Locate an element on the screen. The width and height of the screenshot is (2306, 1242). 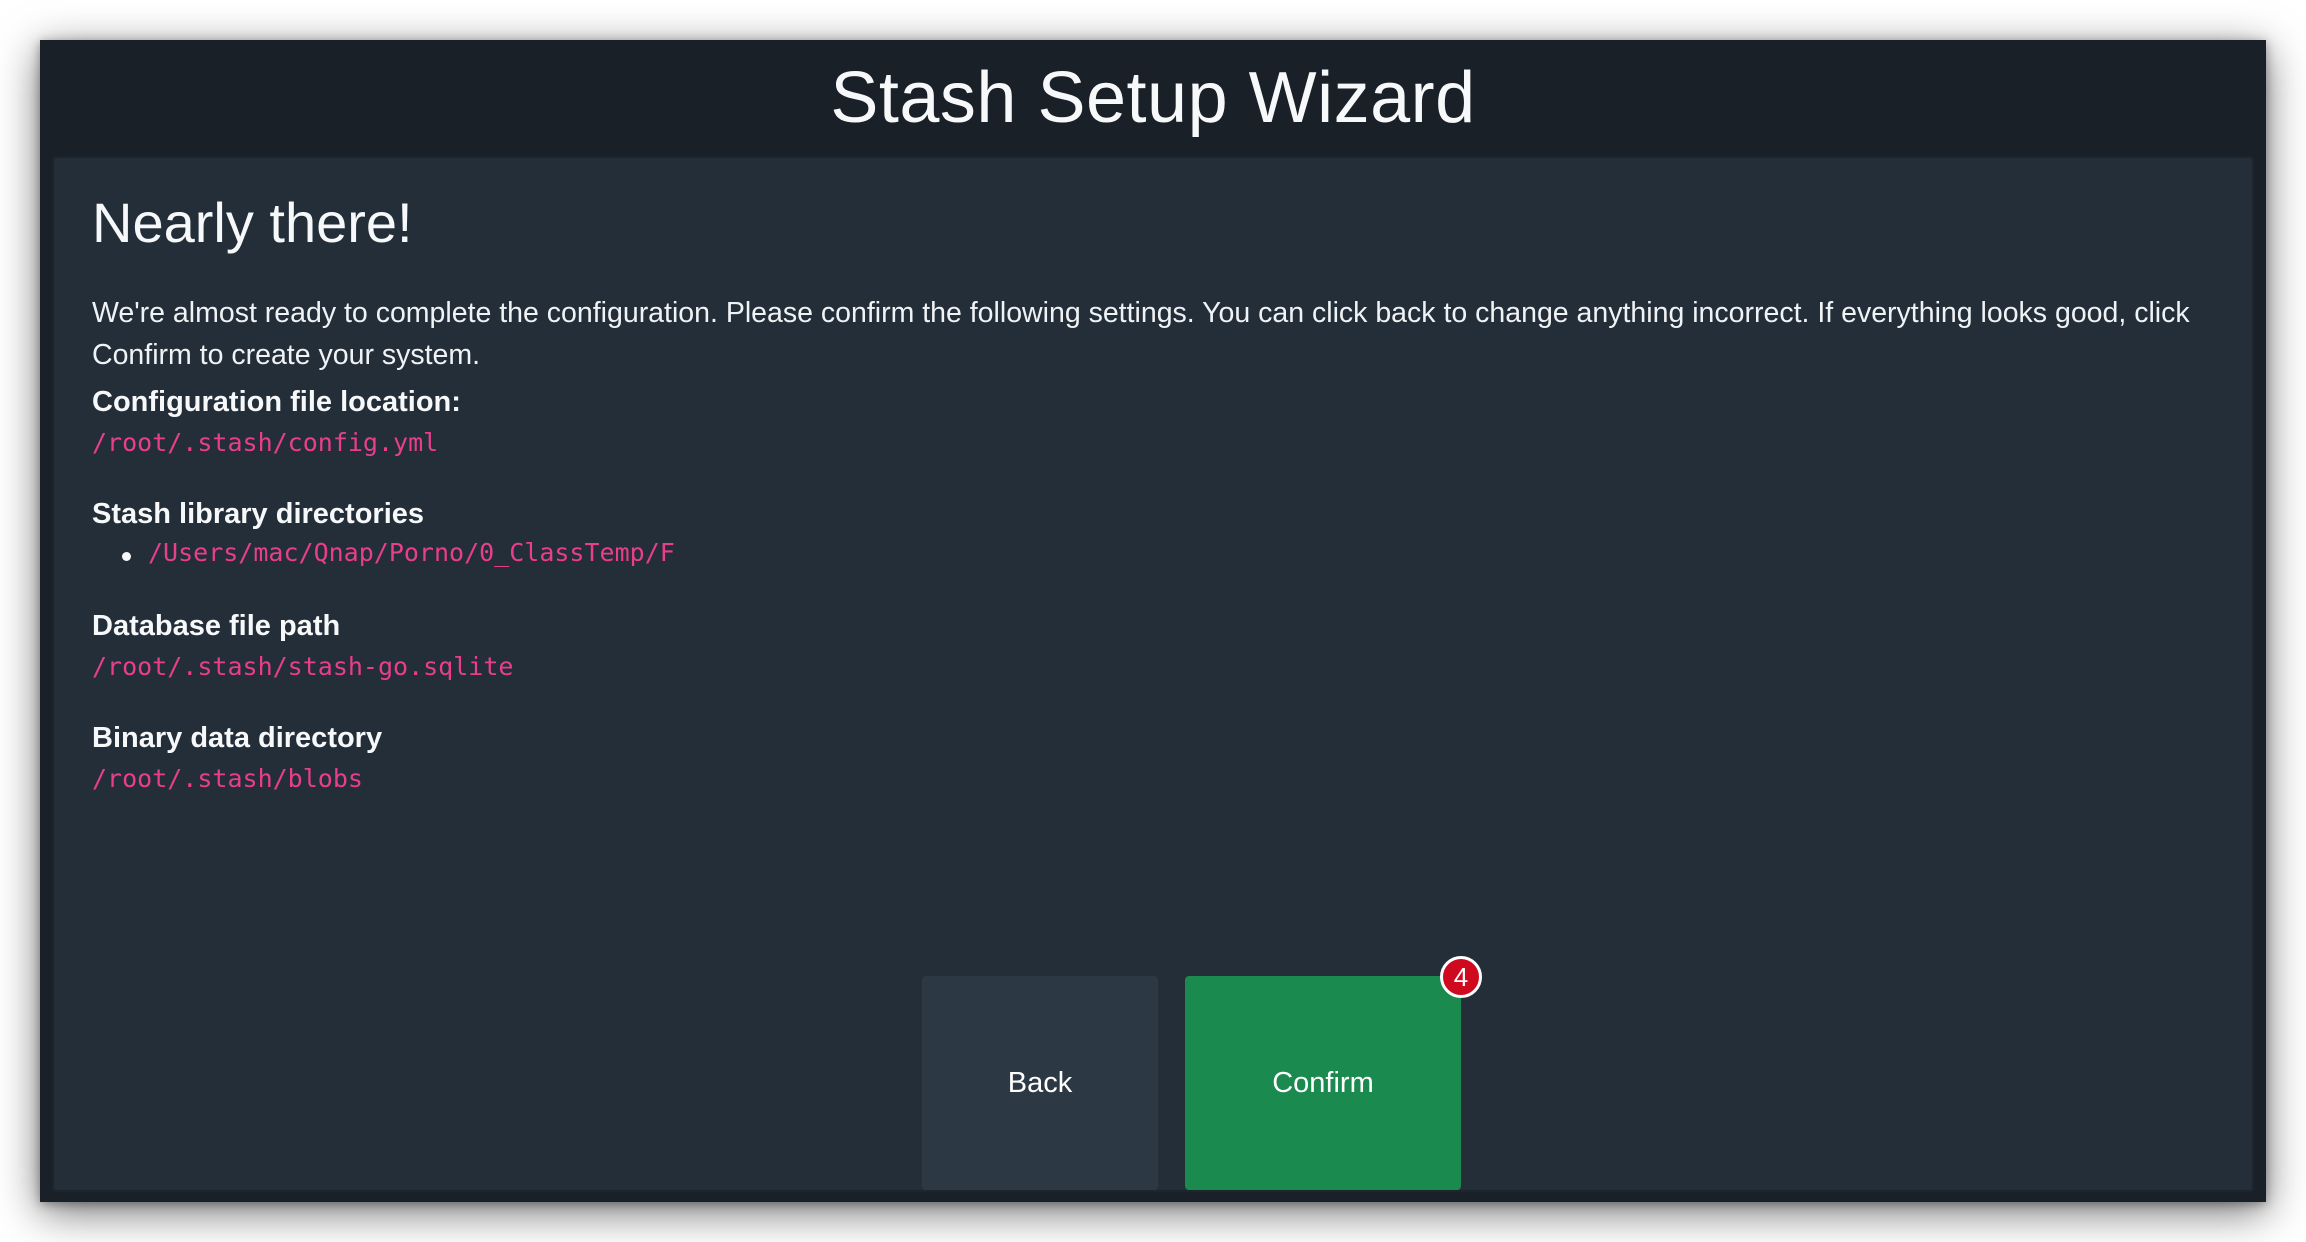
binary-data-value: /root/.stash/blobs is located at coordinates (227, 778).